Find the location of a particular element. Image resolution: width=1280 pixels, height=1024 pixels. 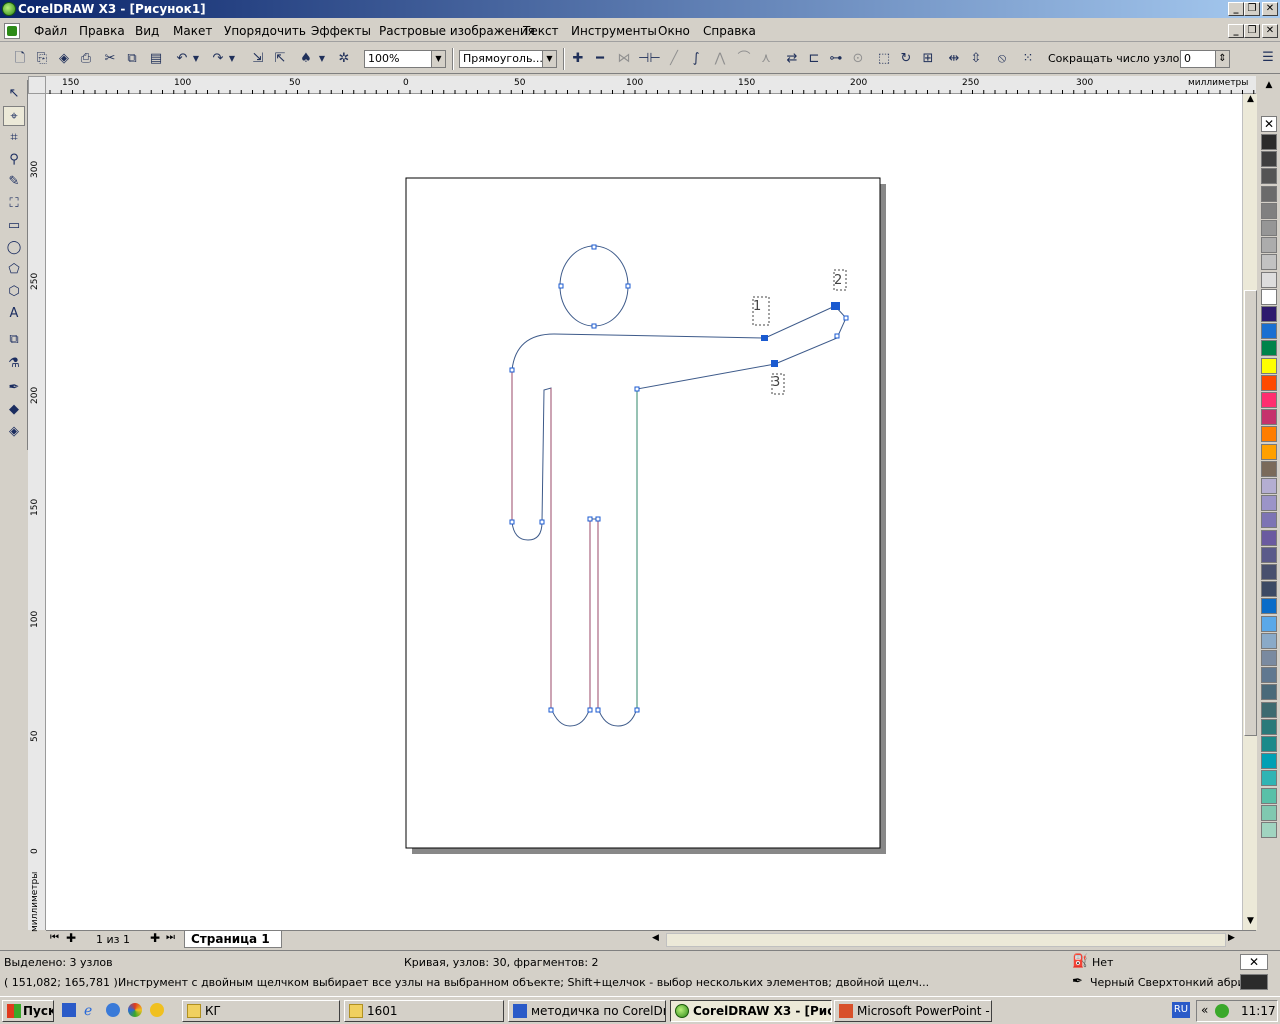

cut-icon: ✂ is located at coordinates (110, 59).